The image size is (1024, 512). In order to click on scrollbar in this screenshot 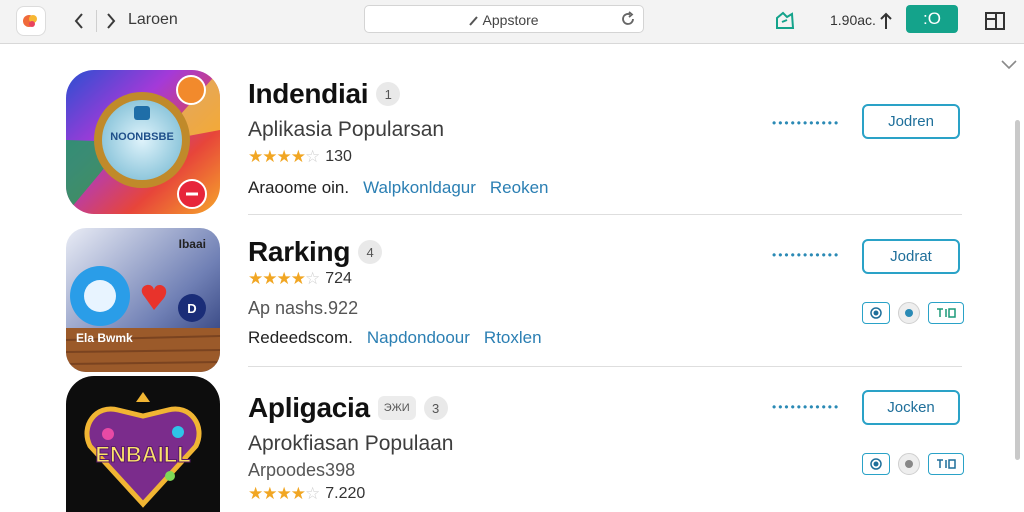, I will do `click(1017, 290)`.